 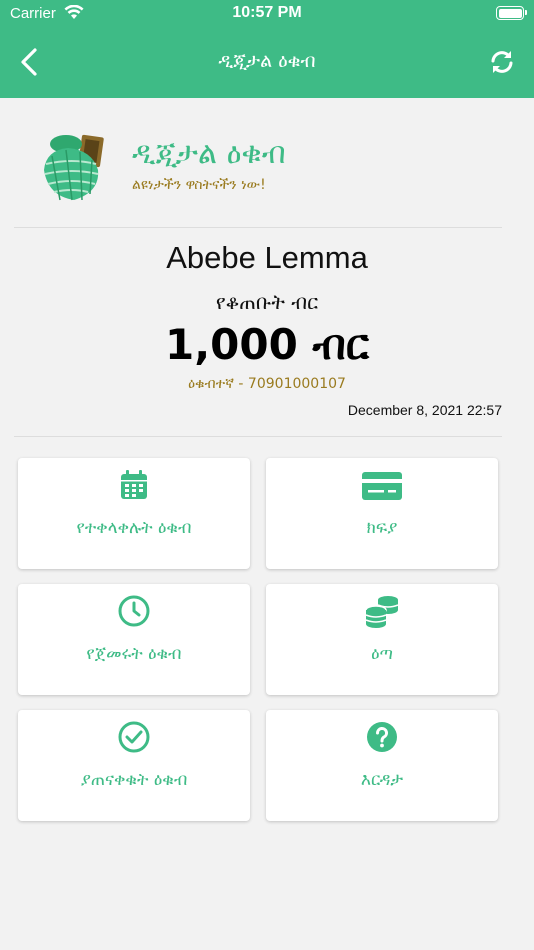 What do you see at coordinates (382, 780) in the screenshot?
I see `help-label: እርዳታ` at bounding box center [382, 780].